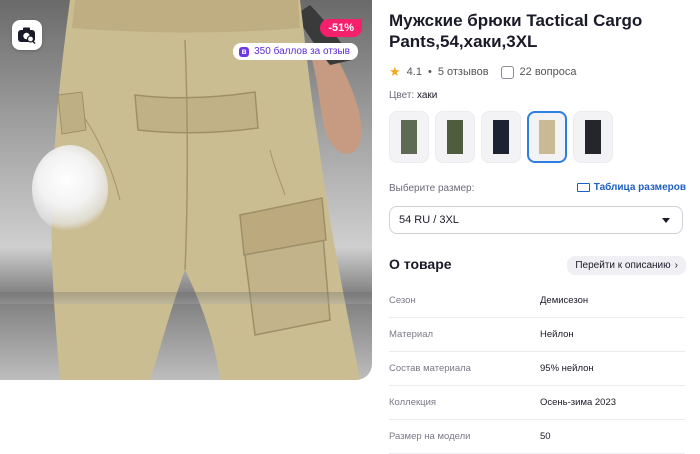 This screenshot has width=700, height=454. What do you see at coordinates (557, 334) in the screenshot?
I see `property-value: Нейлон` at bounding box center [557, 334].